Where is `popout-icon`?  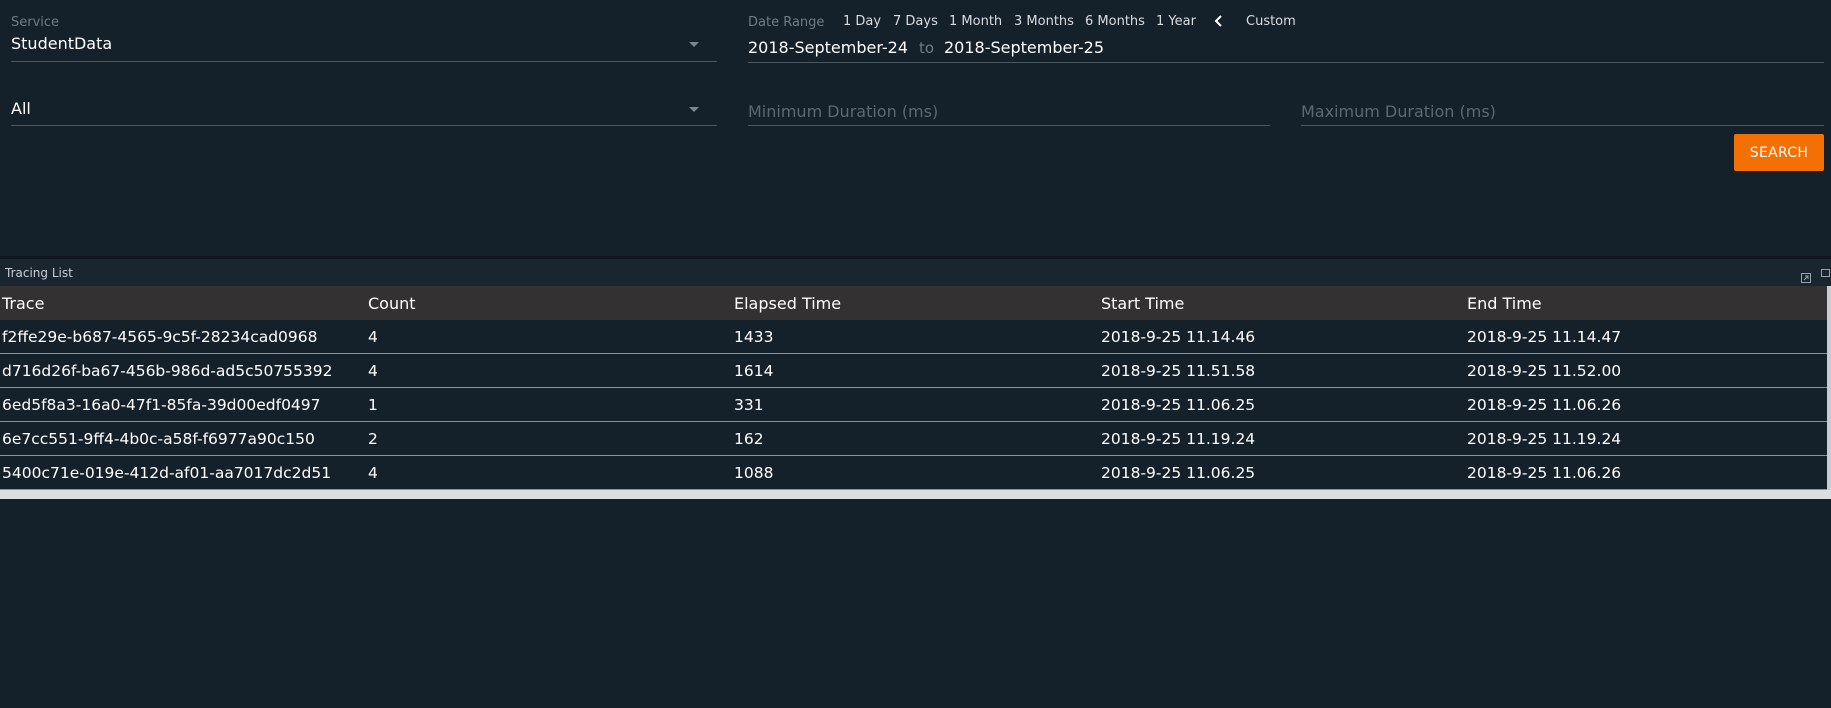 popout-icon is located at coordinates (1806, 275).